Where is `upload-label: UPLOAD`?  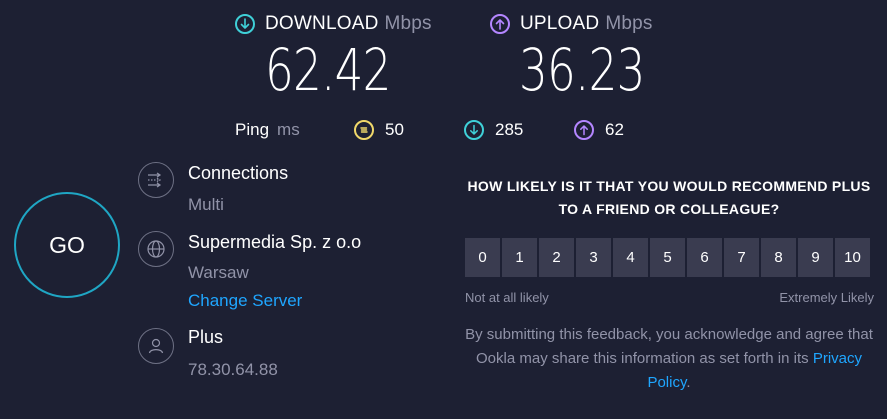
upload-label: UPLOAD is located at coordinates (560, 23).